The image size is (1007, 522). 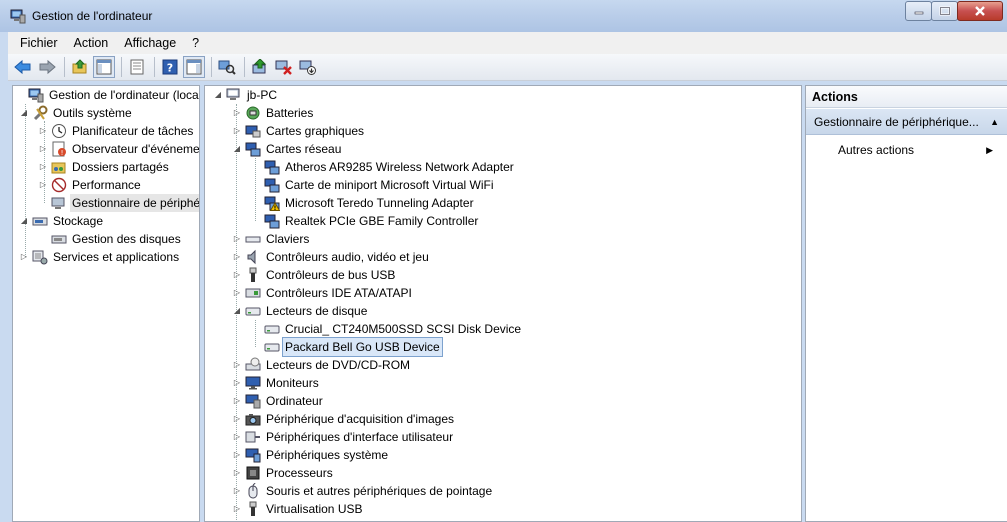 I want to click on back-button, so click(x=23, y=67).